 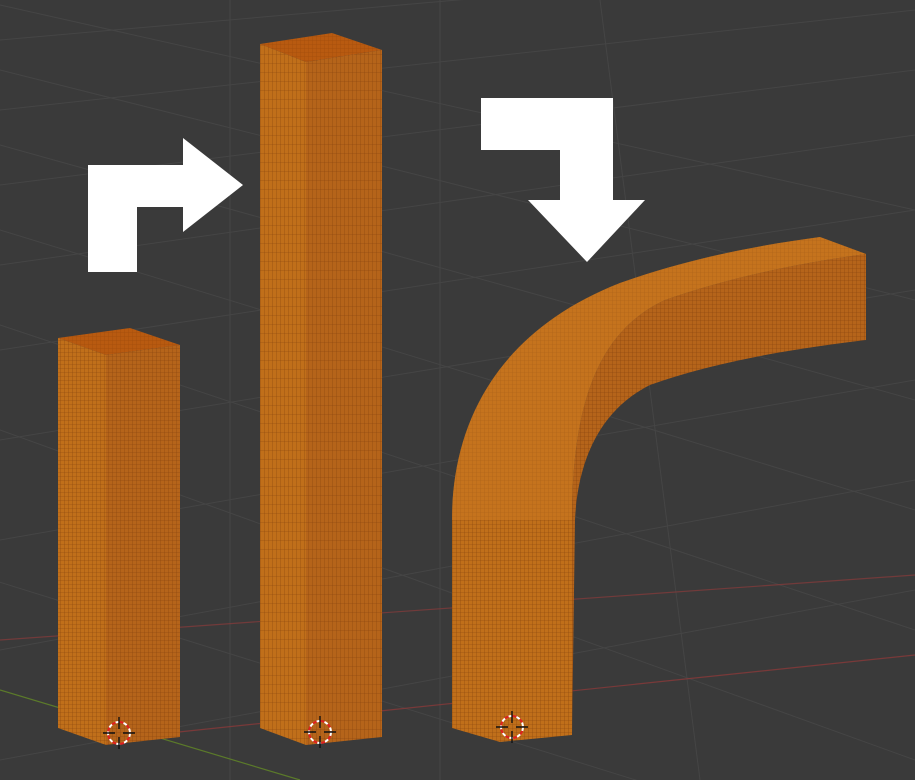 What do you see at coordinates (283, 394) in the screenshot?
I see `tall-bar-front-face` at bounding box center [283, 394].